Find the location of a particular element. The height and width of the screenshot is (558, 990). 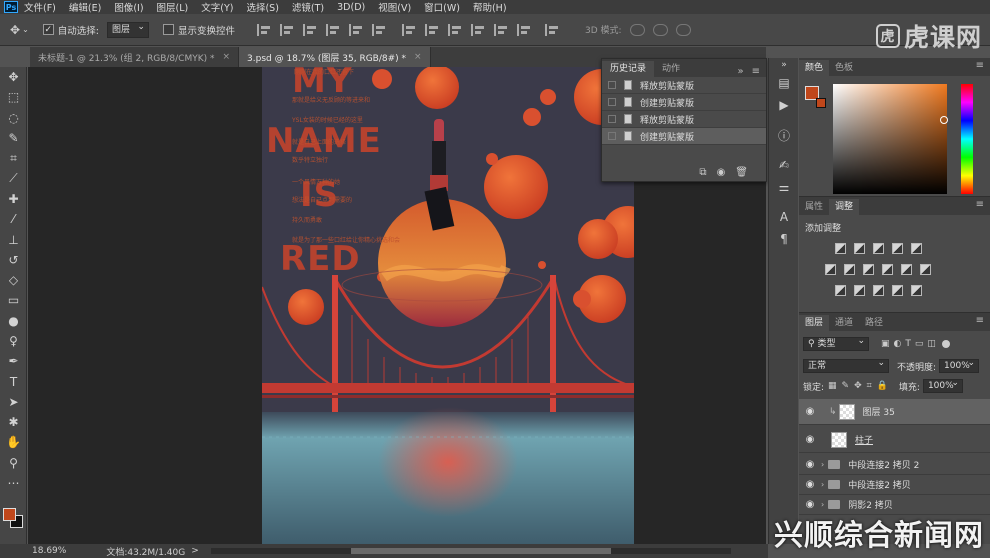

distribute-hcenter-icon is located at coordinates (501, 29).